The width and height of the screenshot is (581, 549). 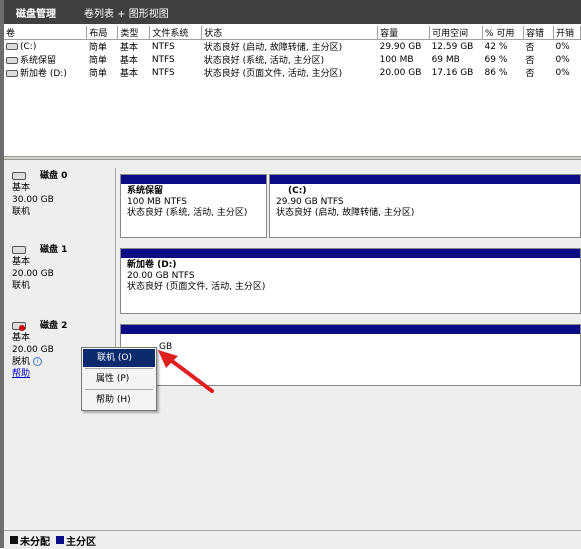 I want to click on legend-primary: 主分区, so click(x=81, y=542).